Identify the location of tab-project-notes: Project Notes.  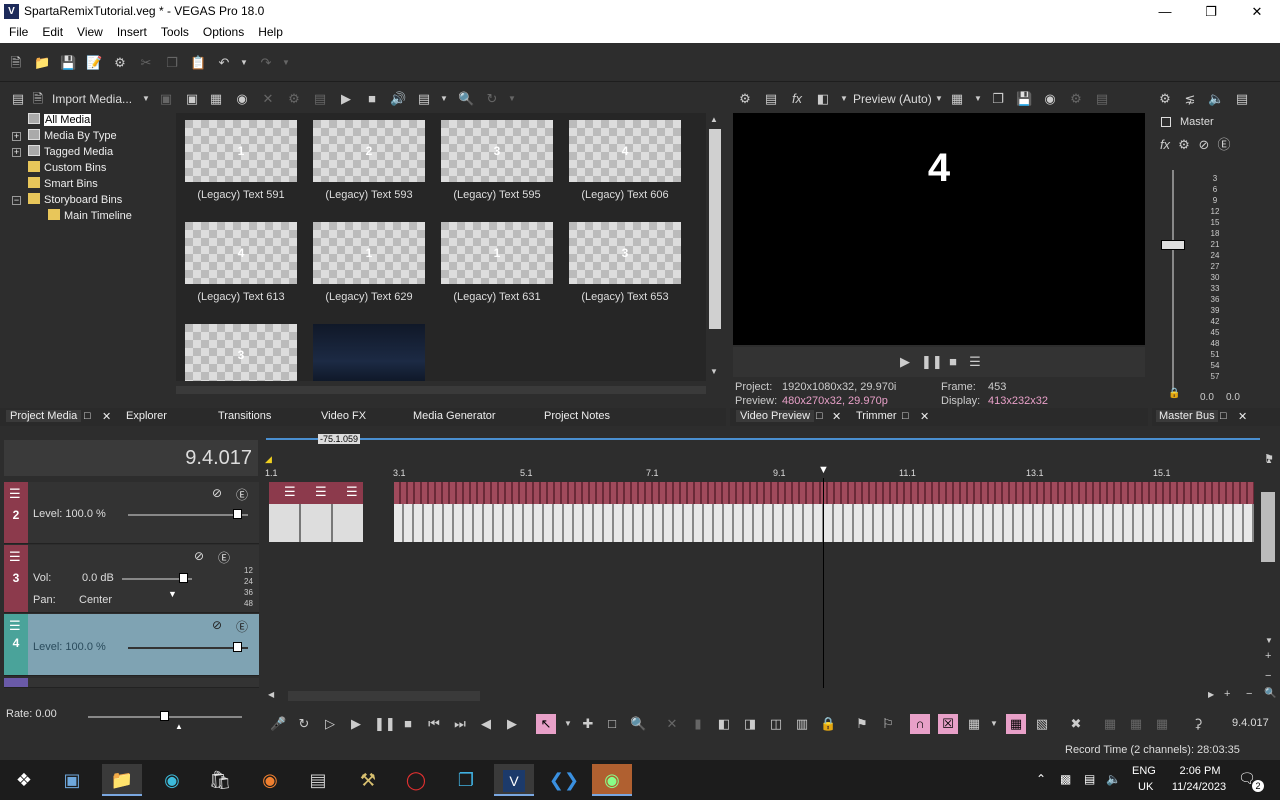
(577, 416).